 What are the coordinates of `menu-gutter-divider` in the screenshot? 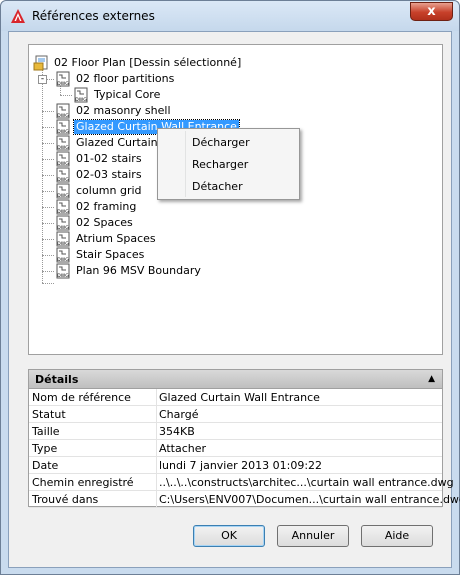 It's located at (185, 164).